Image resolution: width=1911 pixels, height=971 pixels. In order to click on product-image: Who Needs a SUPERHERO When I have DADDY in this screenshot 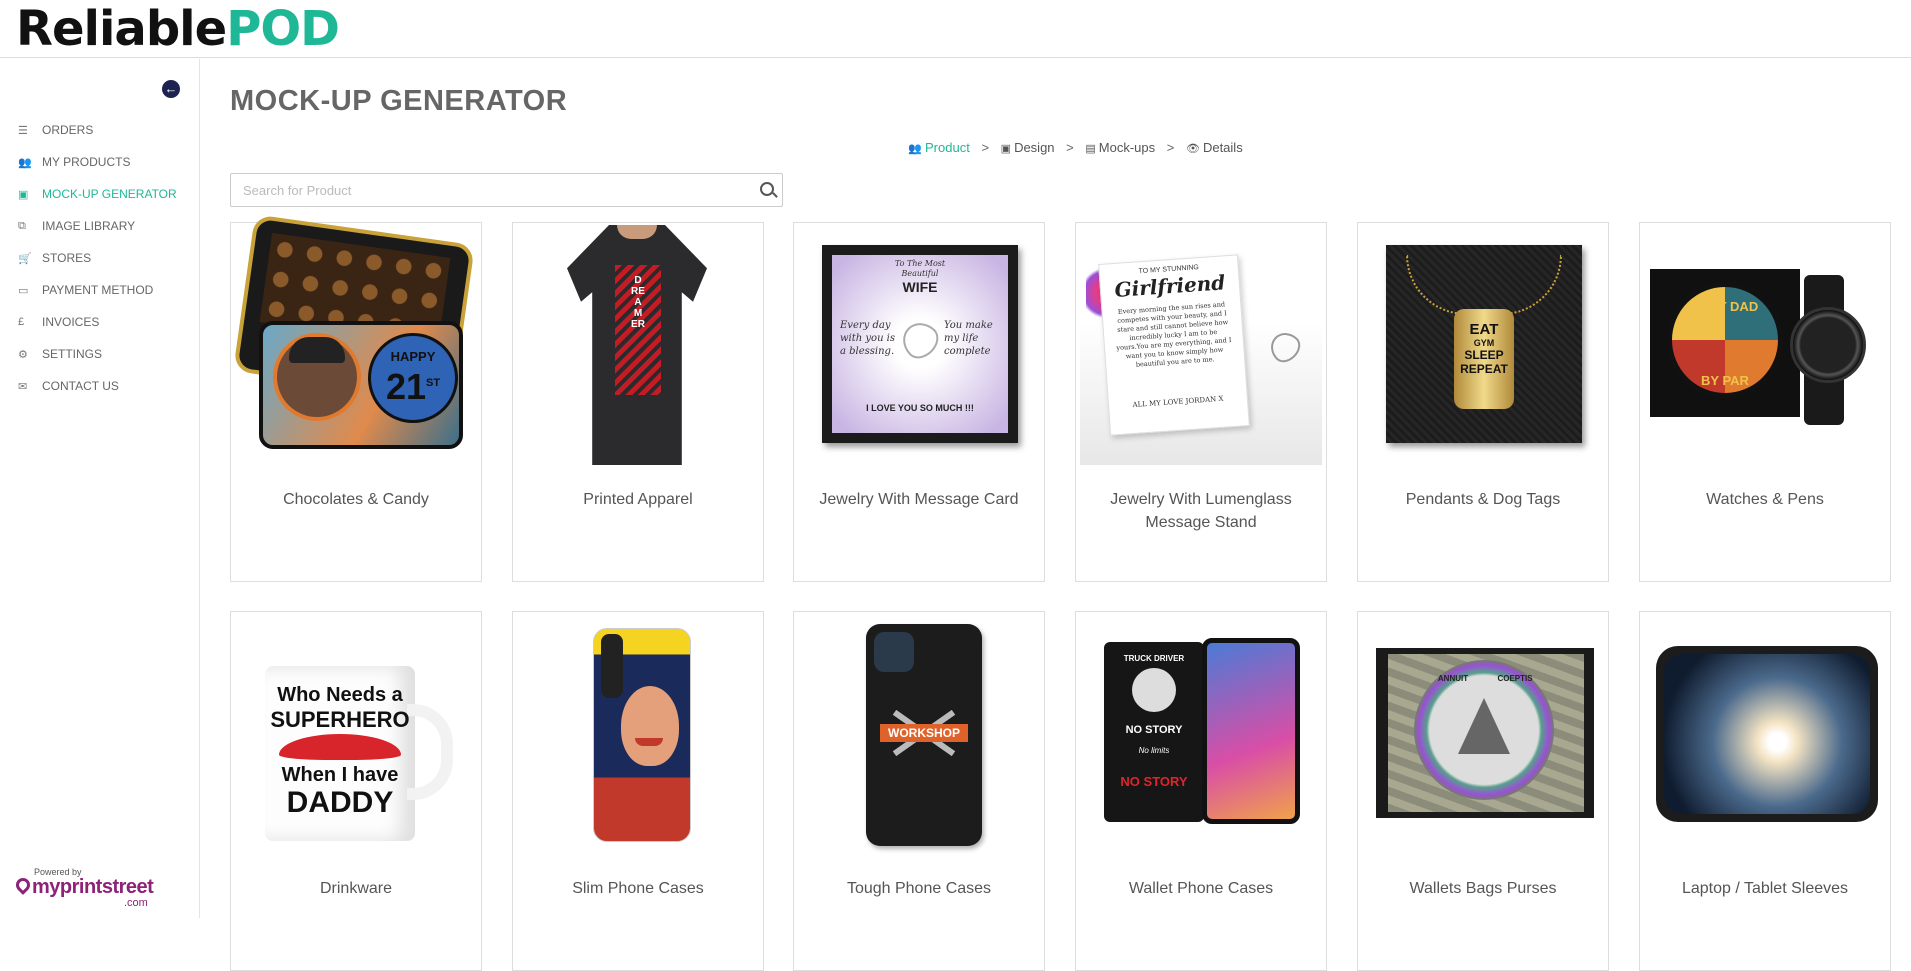, I will do `click(356, 734)`.